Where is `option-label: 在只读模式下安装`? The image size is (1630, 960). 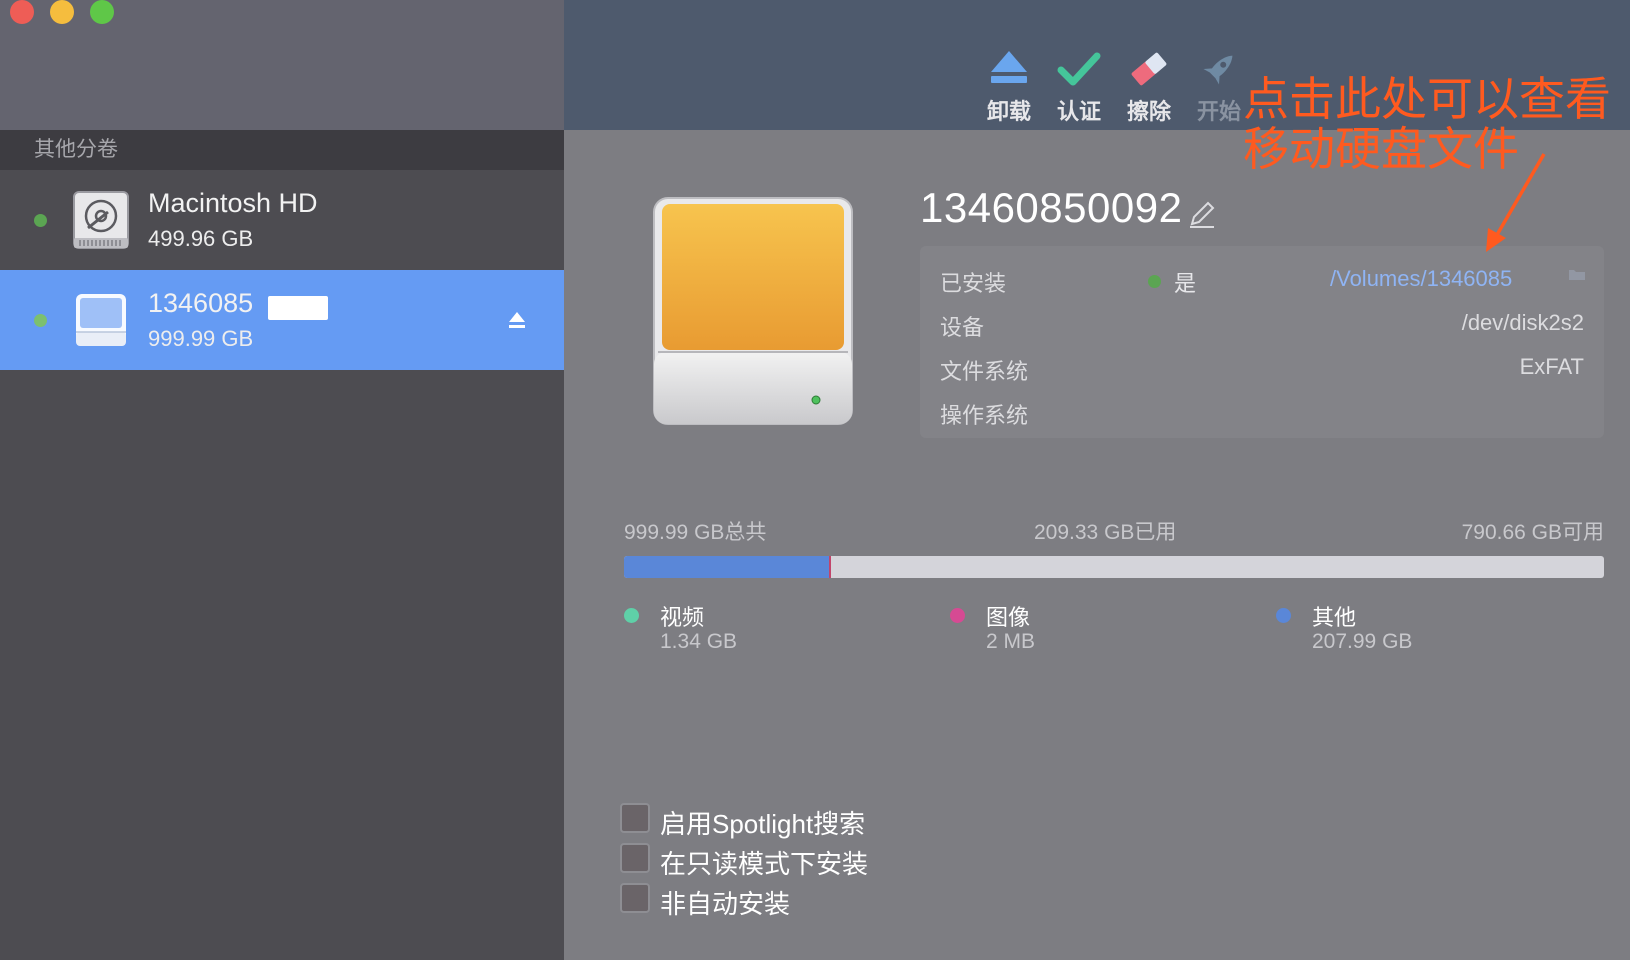
option-label: 在只读模式下安装 is located at coordinates (764, 864).